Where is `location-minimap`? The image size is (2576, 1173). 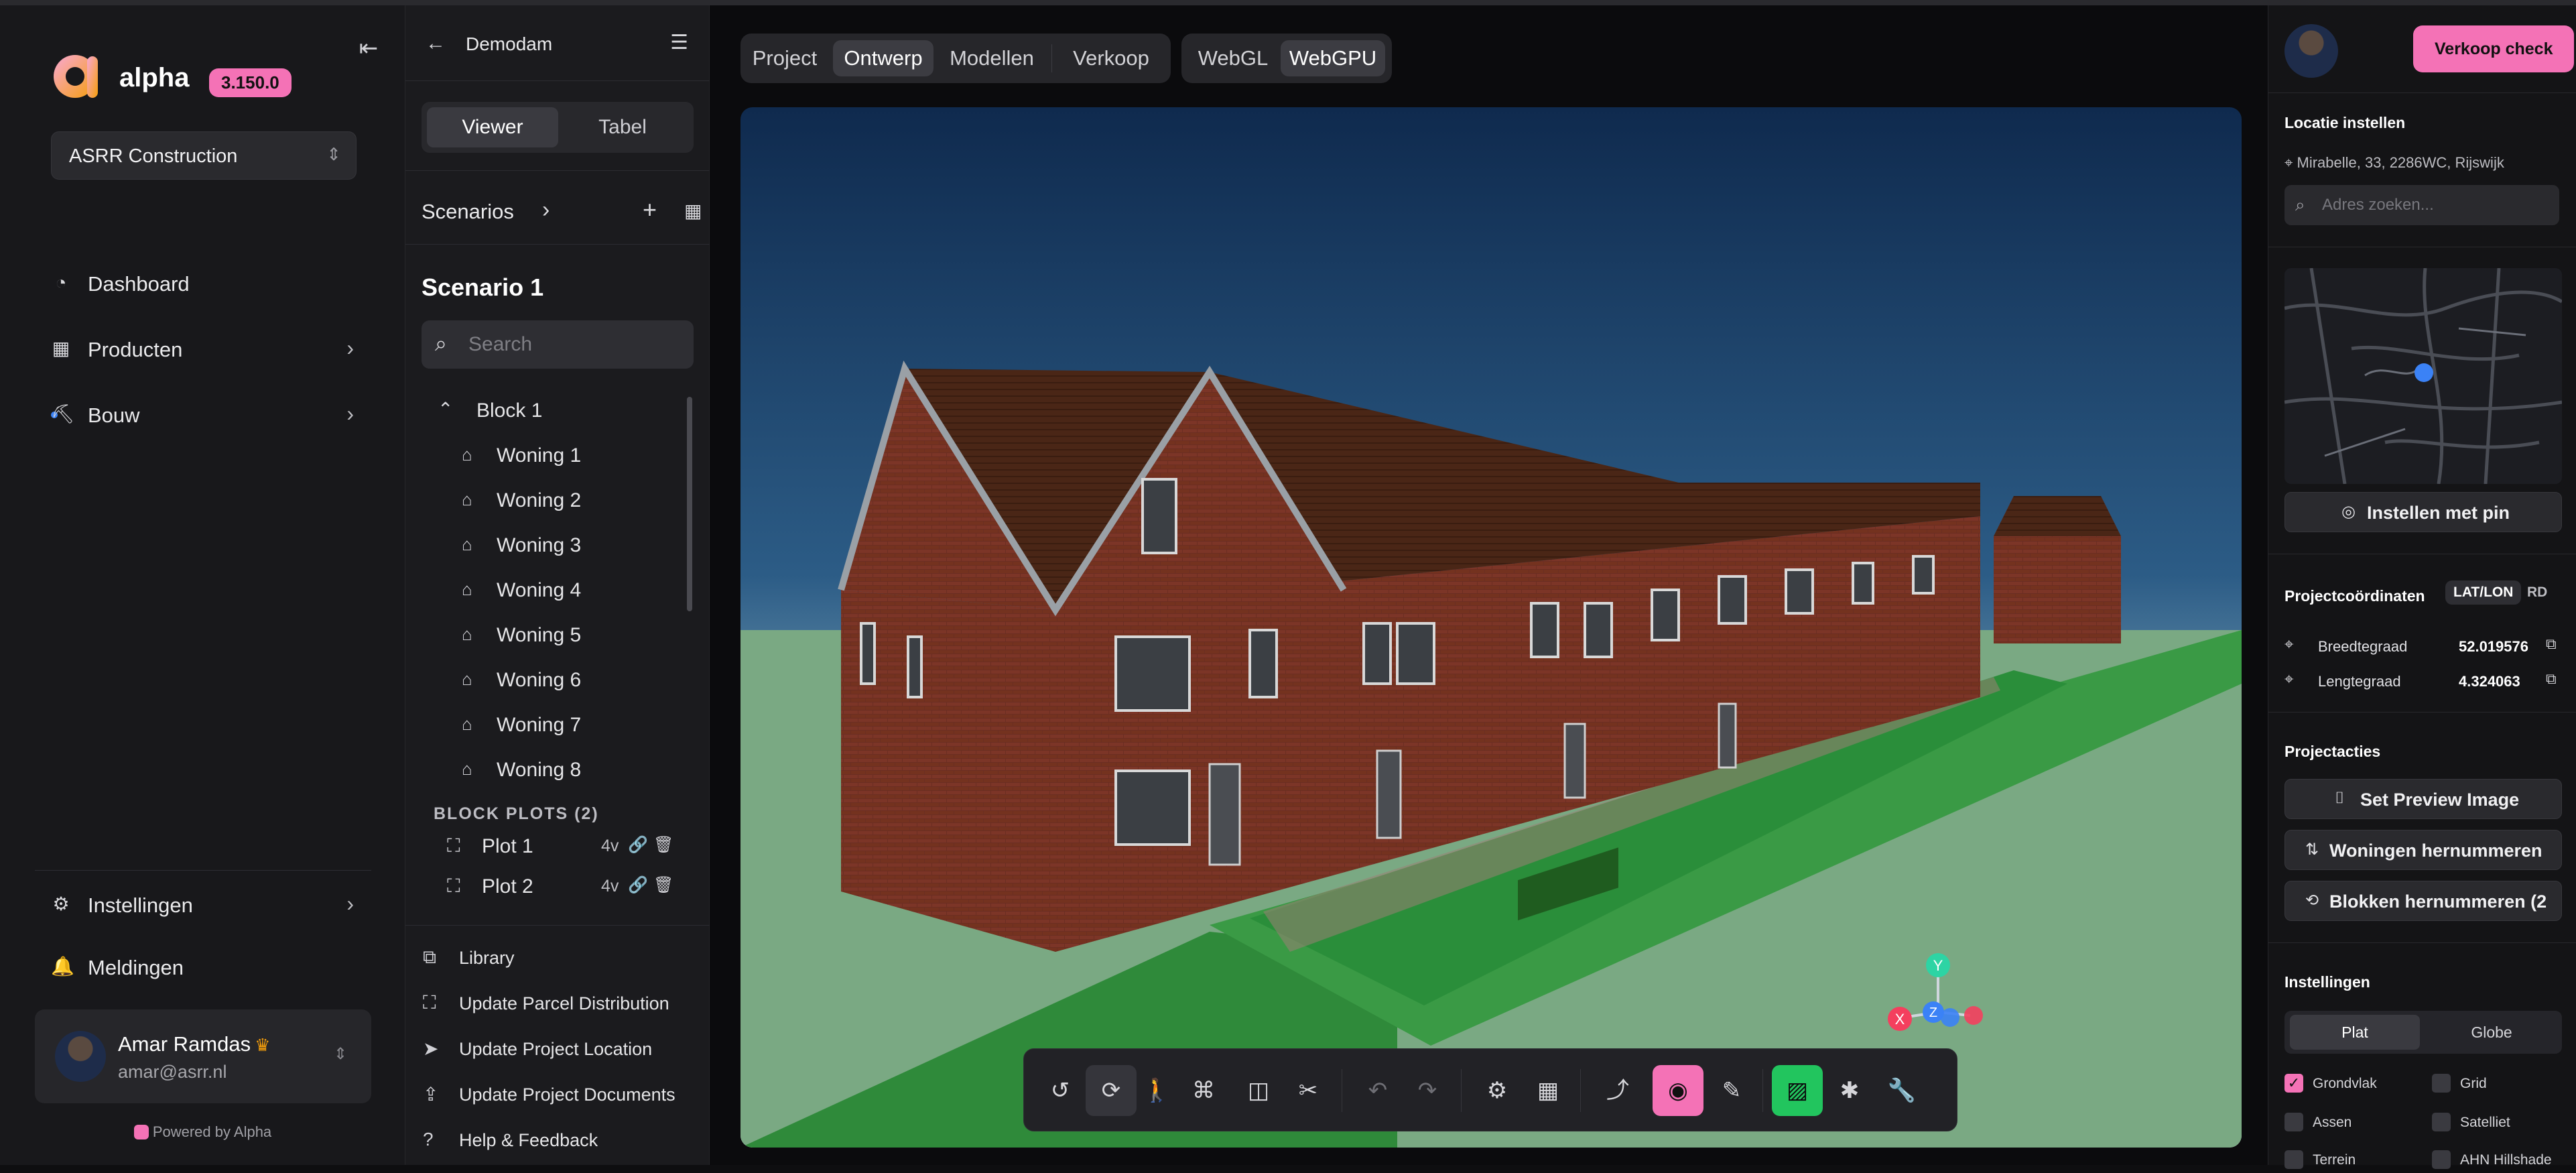
location-minimap is located at coordinates (2423, 376).